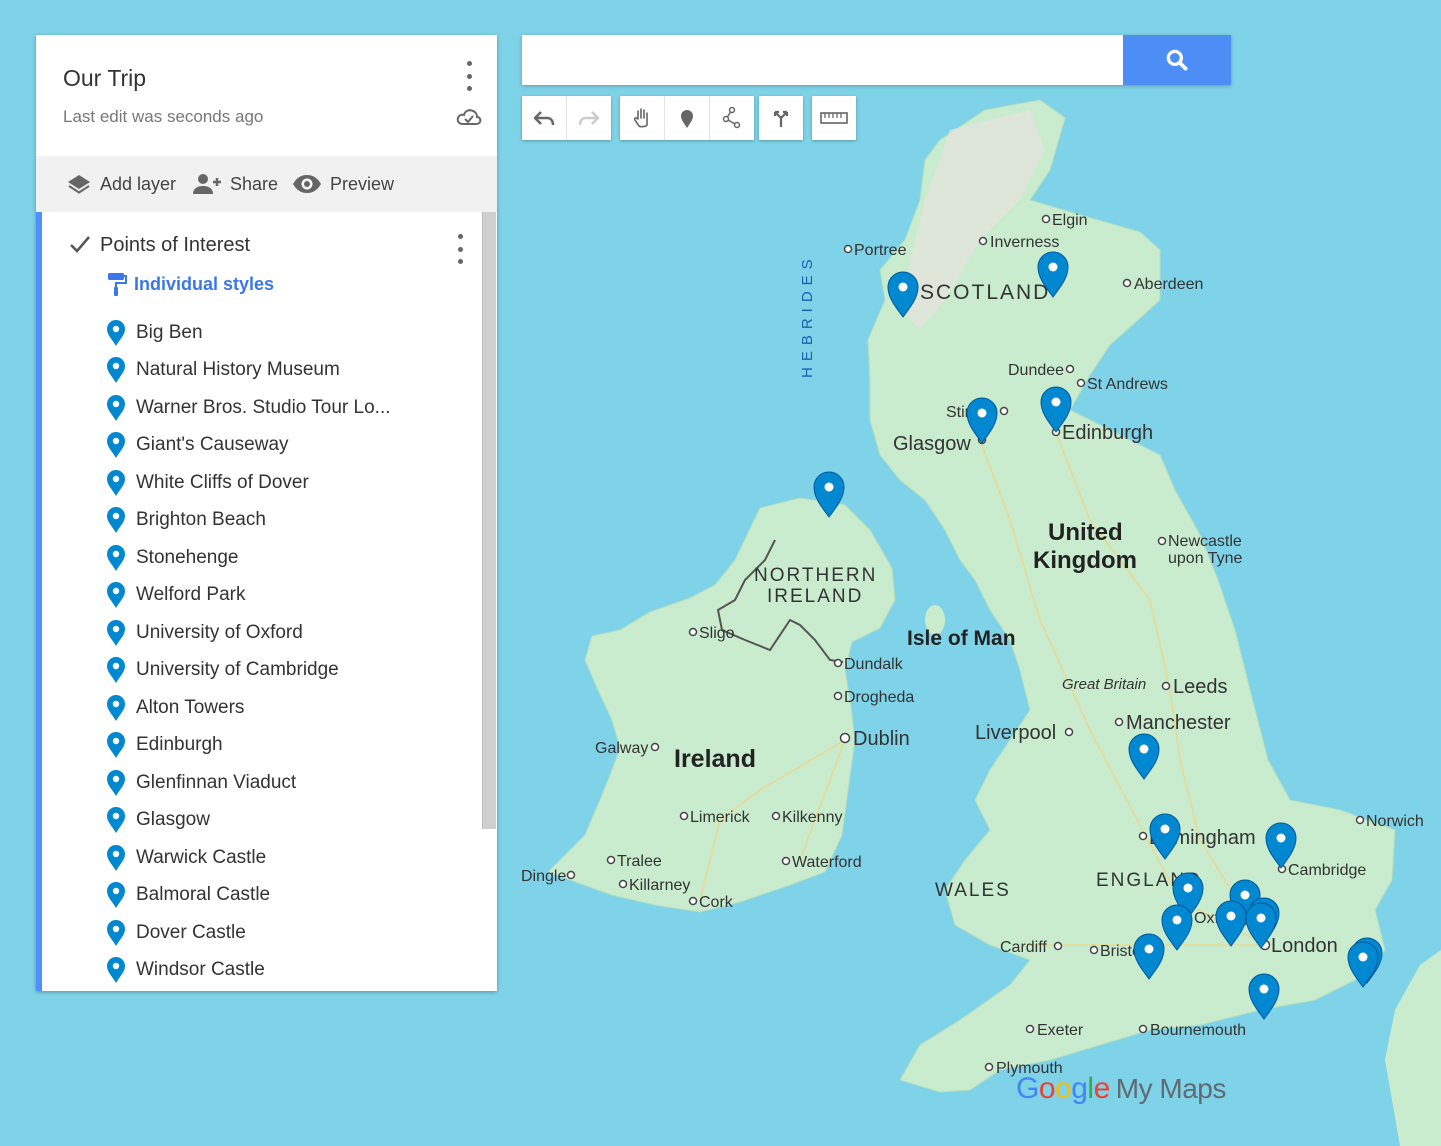 This screenshot has width=1441, height=1146. What do you see at coordinates (642, 118) in the screenshot?
I see `select-hand-button` at bounding box center [642, 118].